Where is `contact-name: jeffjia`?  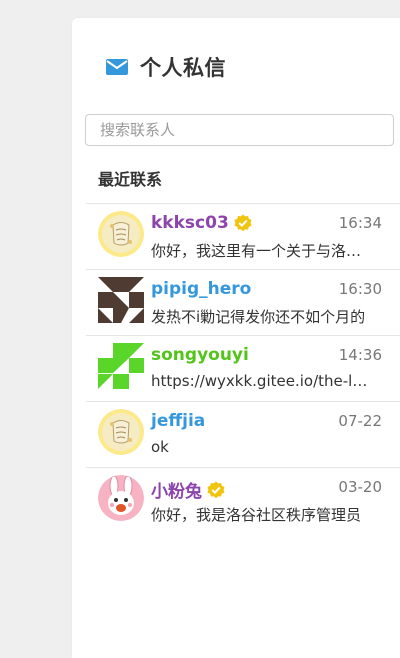 contact-name: jeffjia is located at coordinates (178, 421).